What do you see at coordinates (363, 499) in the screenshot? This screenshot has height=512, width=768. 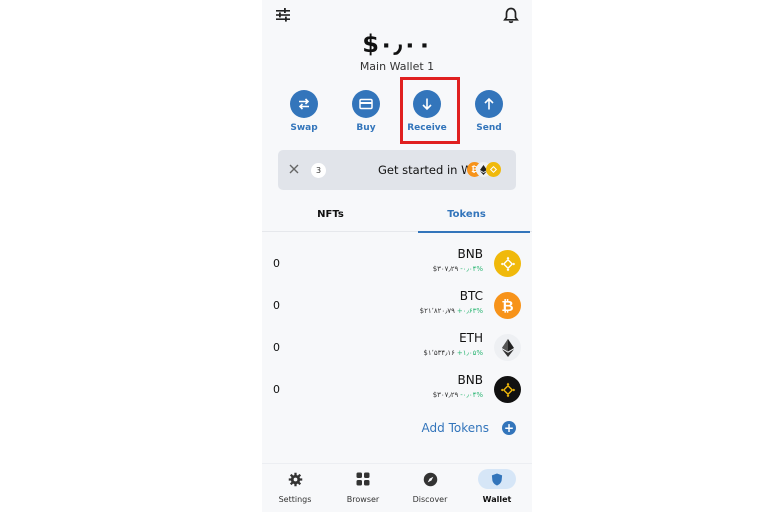 I see `nav-browser-label: Browser` at bounding box center [363, 499].